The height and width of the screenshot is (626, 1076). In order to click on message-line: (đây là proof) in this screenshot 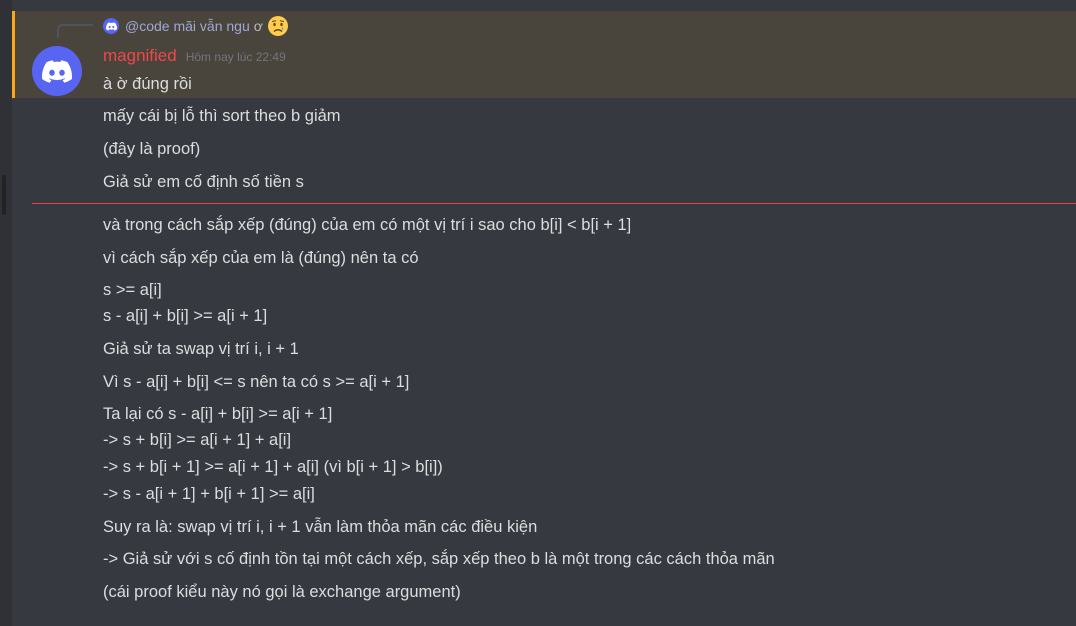, I will do `click(152, 149)`.